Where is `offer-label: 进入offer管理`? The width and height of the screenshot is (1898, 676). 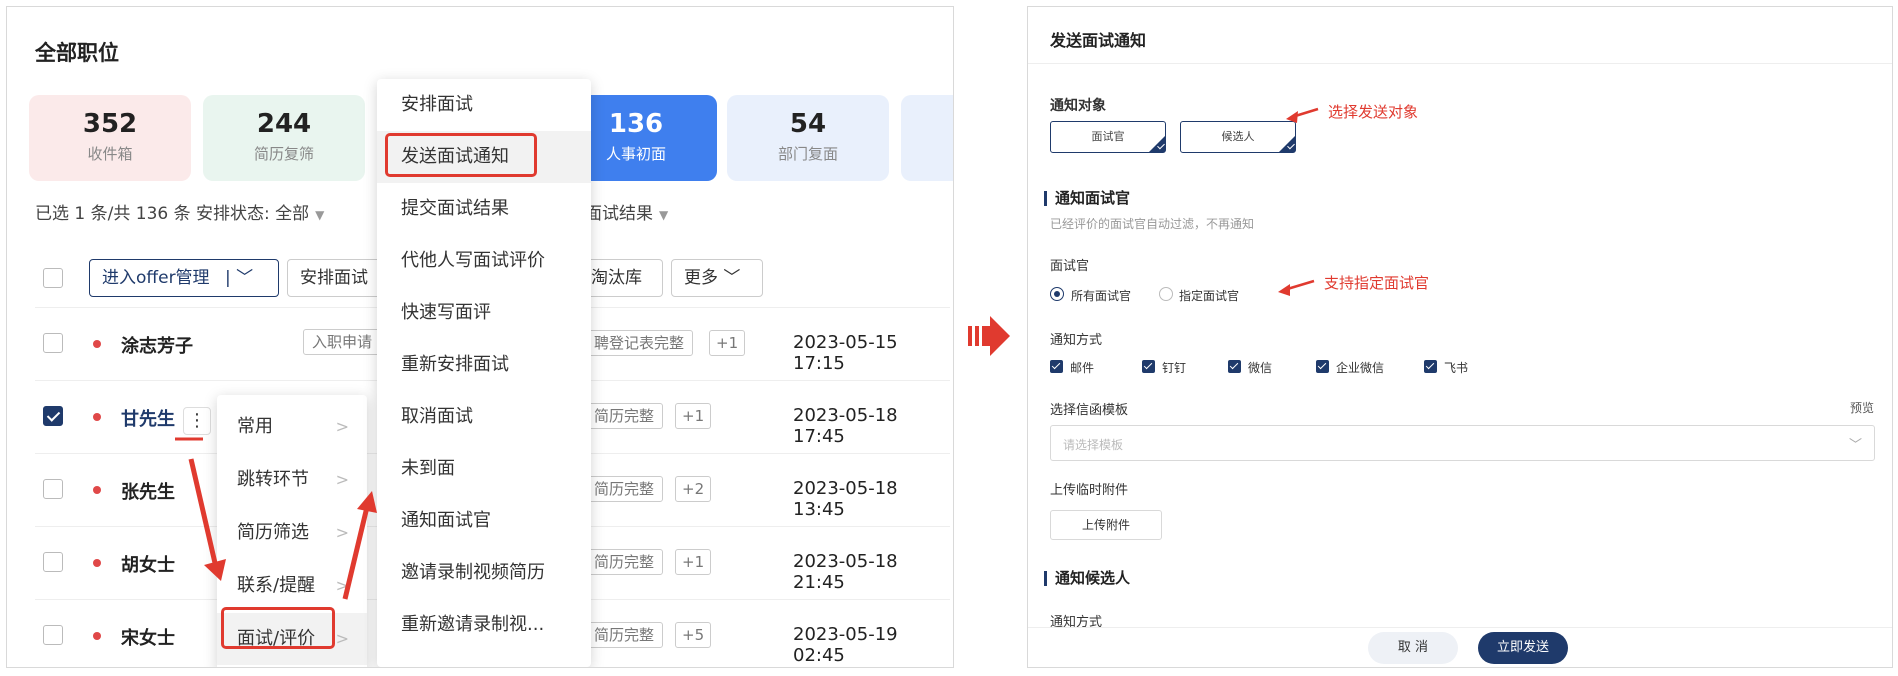
offer-label: 进入offer管理 is located at coordinates (156, 278).